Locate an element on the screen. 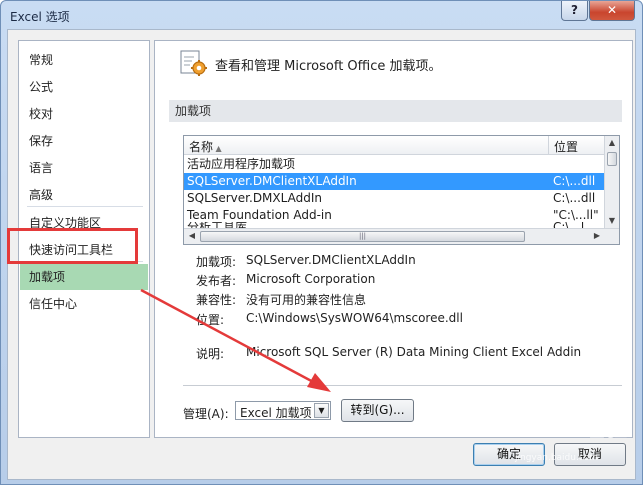 This screenshot has width=643, height=485. annotation-highlight-box is located at coordinates (72, 246).